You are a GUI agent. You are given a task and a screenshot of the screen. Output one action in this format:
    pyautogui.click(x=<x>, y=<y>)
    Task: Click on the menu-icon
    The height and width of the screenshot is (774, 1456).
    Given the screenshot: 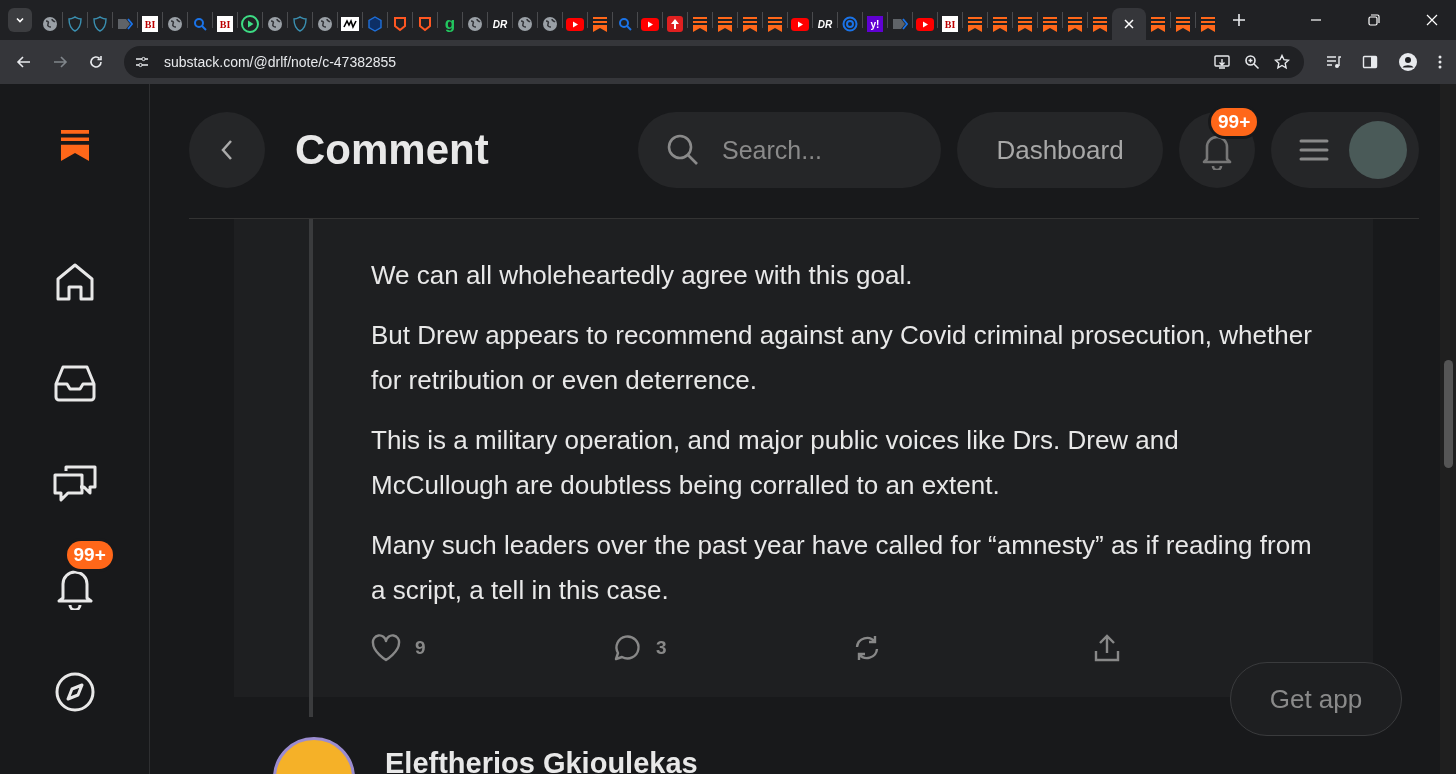 What is the action you would take?
    pyautogui.click(x=1314, y=150)
    